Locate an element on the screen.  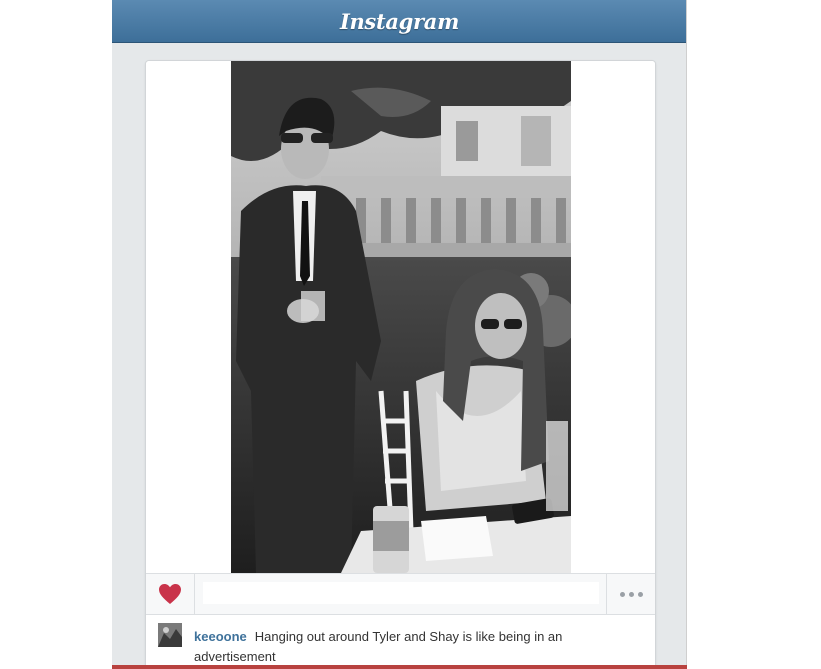
bottom-accent-bar is located at coordinates (399, 667).